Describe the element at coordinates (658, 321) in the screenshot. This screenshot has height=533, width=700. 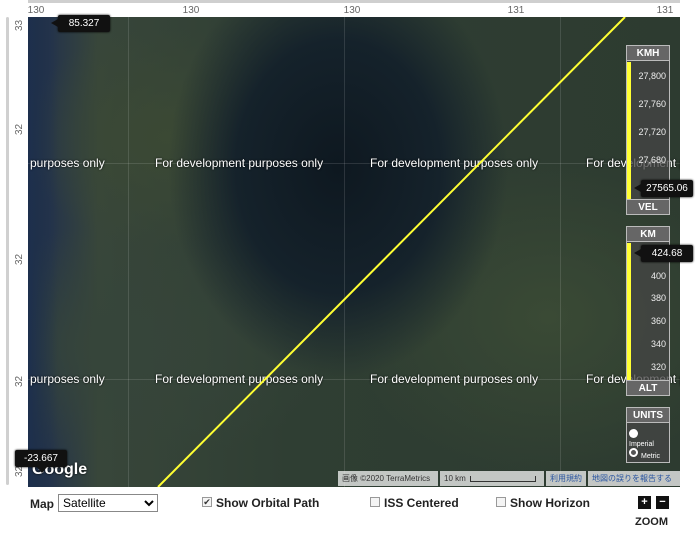
I see `altitude-tick: 360` at that location.